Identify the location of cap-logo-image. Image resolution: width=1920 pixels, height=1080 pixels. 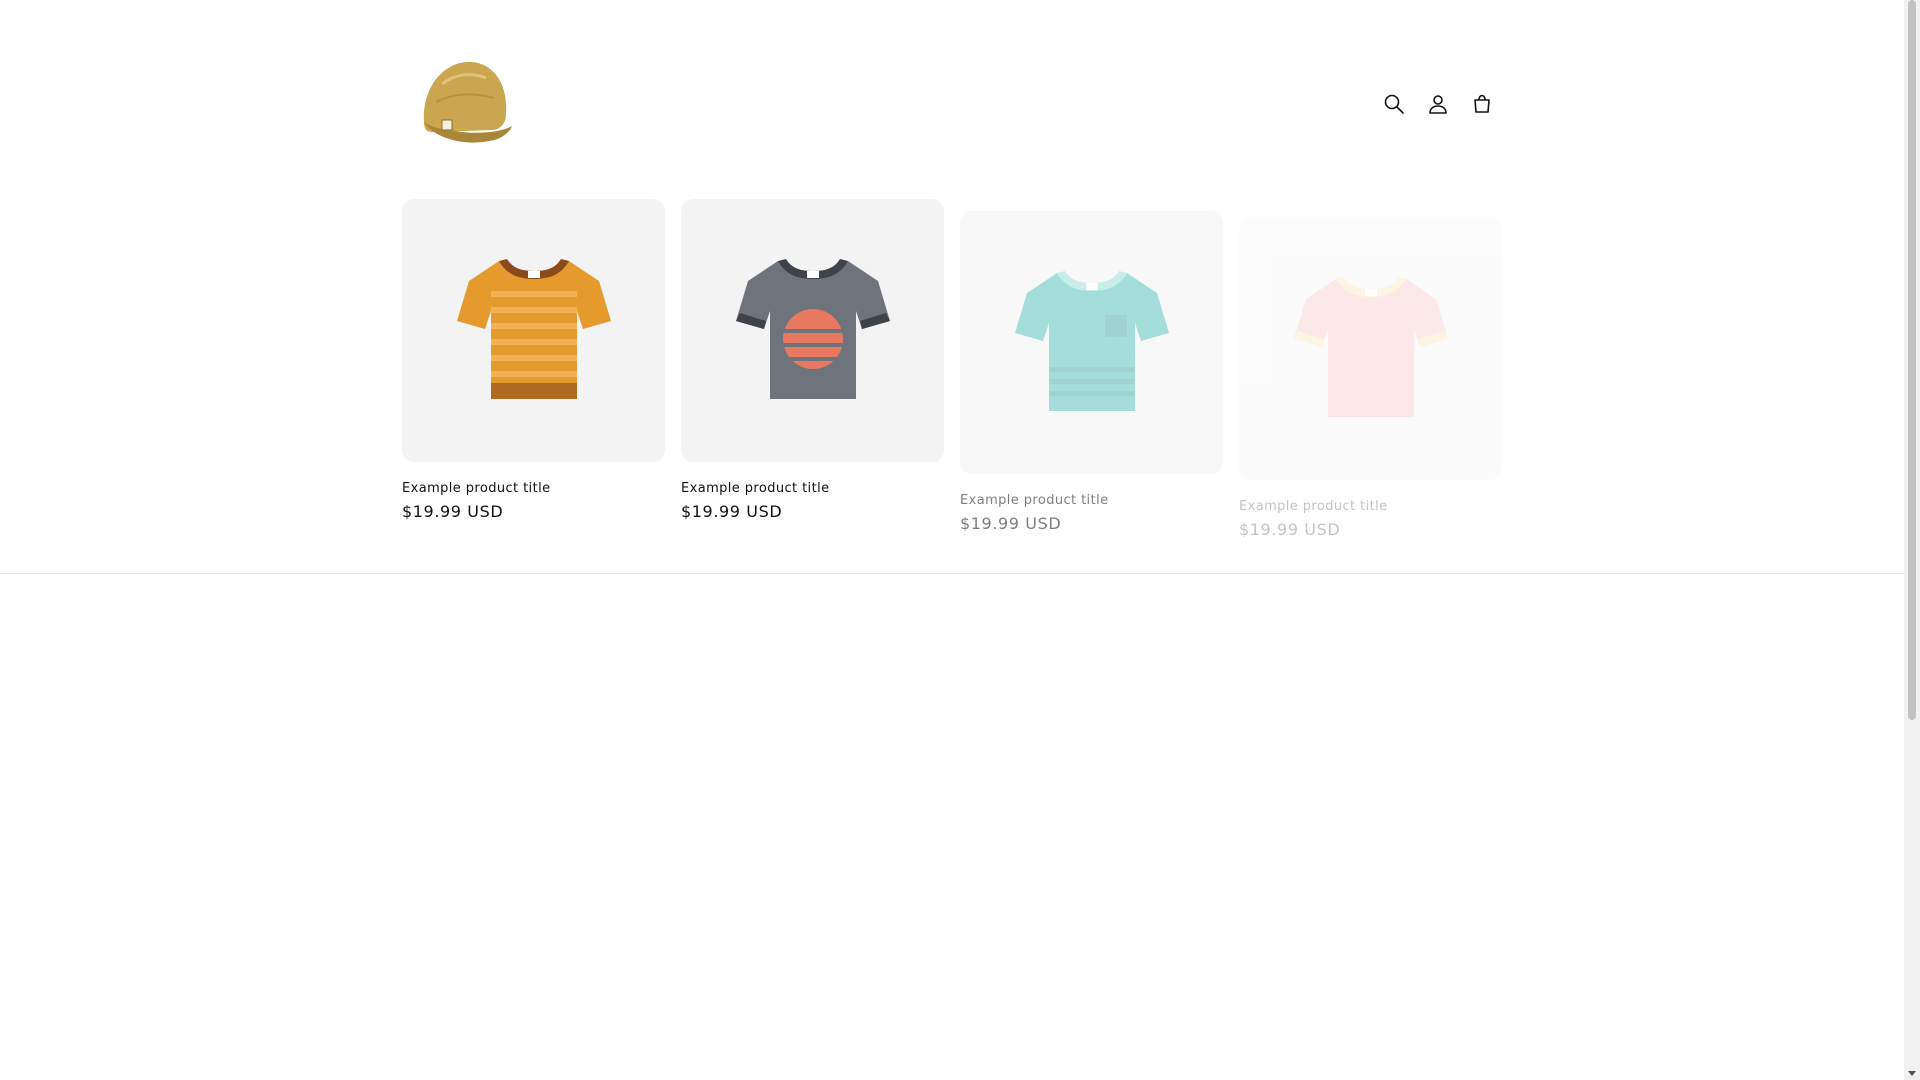
(467, 102).